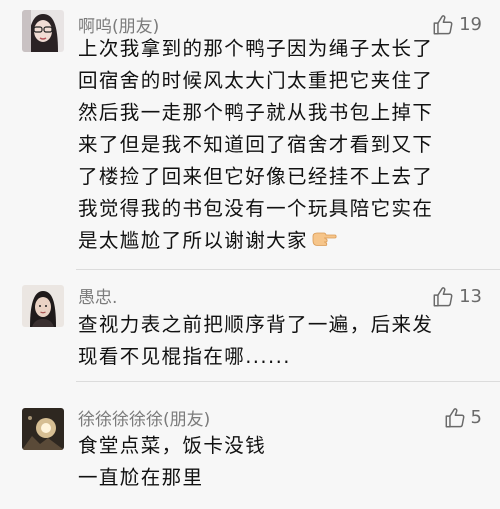 This screenshot has width=500, height=509. What do you see at coordinates (470, 24) in the screenshot?
I see `like-count: 19` at bounding box center [470, 24].